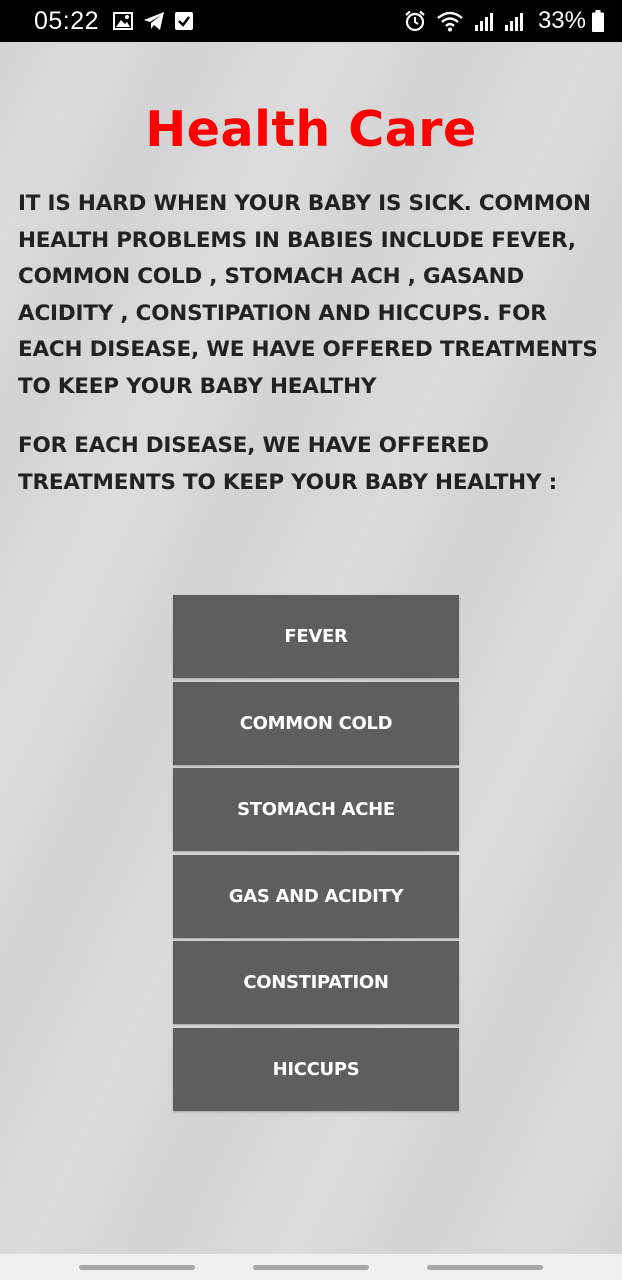 The height and width of the screenshot is (1280, 622). What do you see at coordinates (598, 21) in the screenshot?
I see `battery-icon` at bounding box center [598, 21].